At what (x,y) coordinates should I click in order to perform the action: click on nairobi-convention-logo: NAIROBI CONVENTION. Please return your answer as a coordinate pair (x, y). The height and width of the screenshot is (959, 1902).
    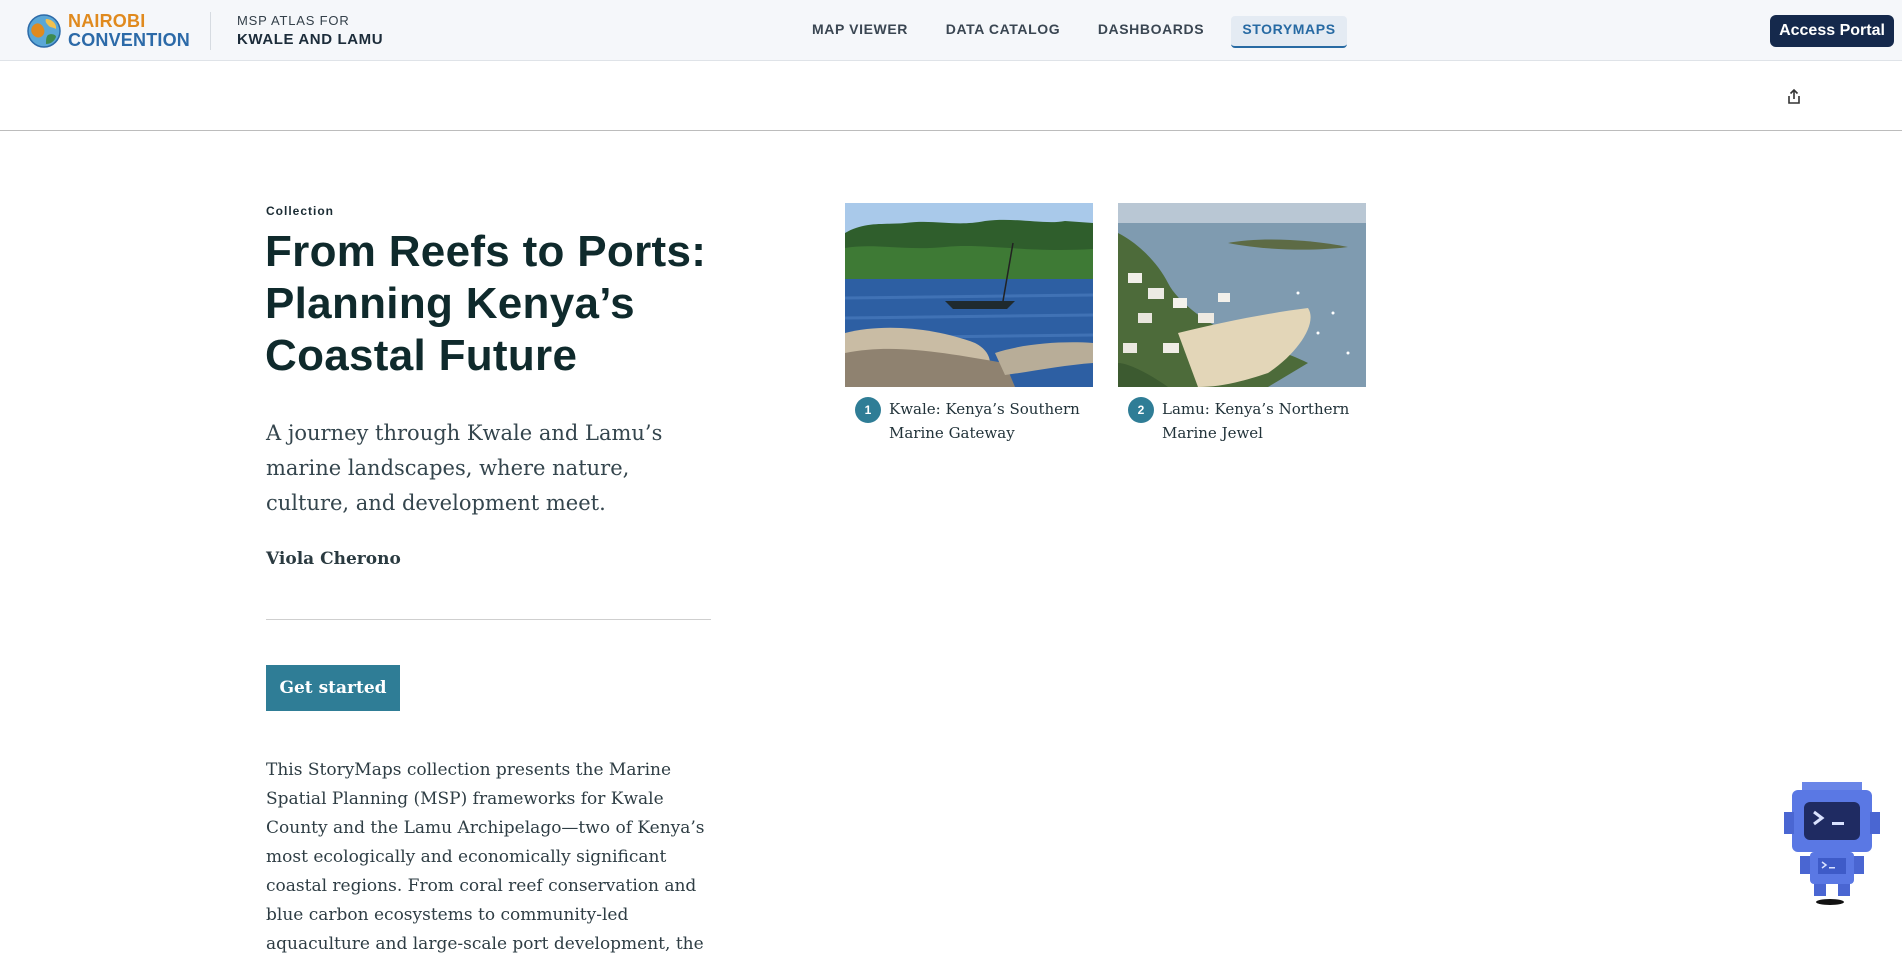
    Looking at the image, I should click on (108, 31).